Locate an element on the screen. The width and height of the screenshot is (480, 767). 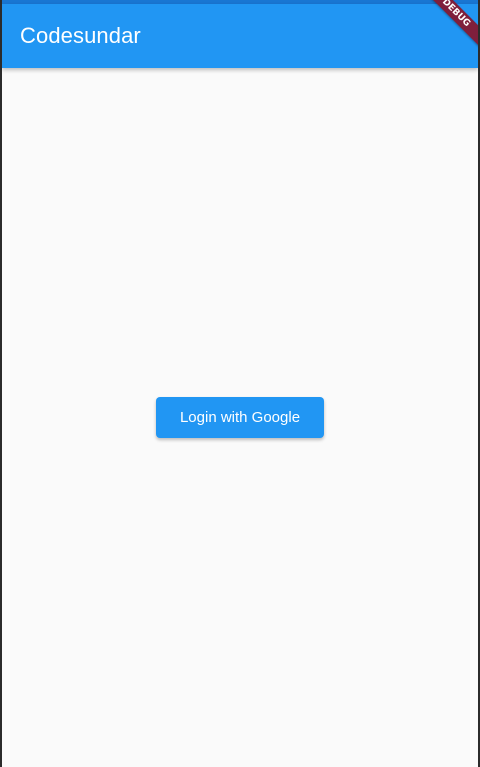
app-title: Codesundar is located at coordinates (80, 35).